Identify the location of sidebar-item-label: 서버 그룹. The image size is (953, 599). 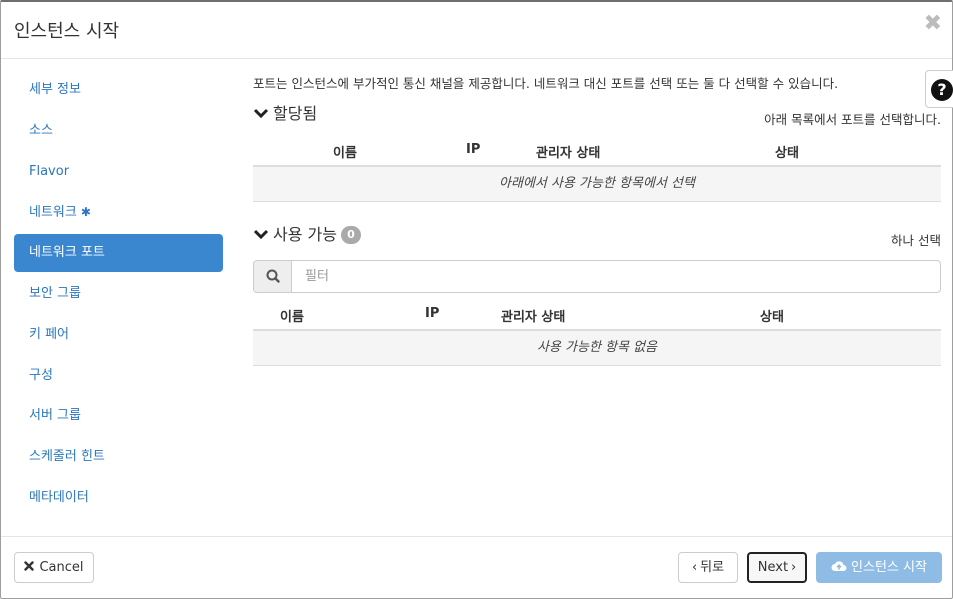
(55, 416).